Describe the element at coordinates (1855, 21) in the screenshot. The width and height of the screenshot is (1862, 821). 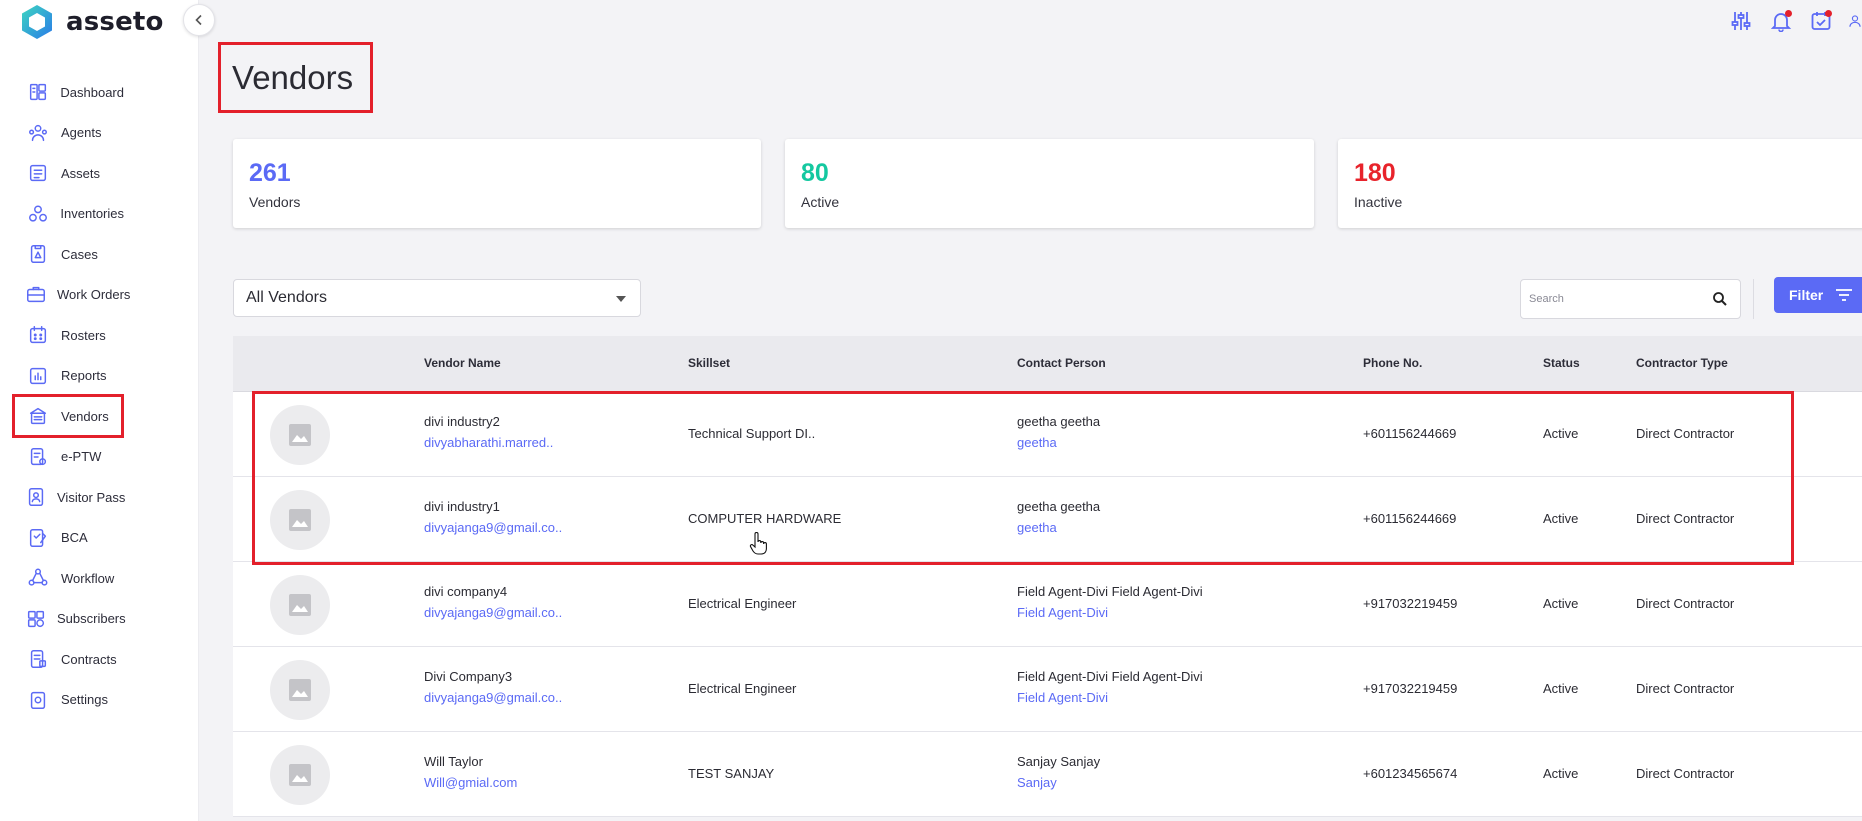
I see `user-icon` at that location.